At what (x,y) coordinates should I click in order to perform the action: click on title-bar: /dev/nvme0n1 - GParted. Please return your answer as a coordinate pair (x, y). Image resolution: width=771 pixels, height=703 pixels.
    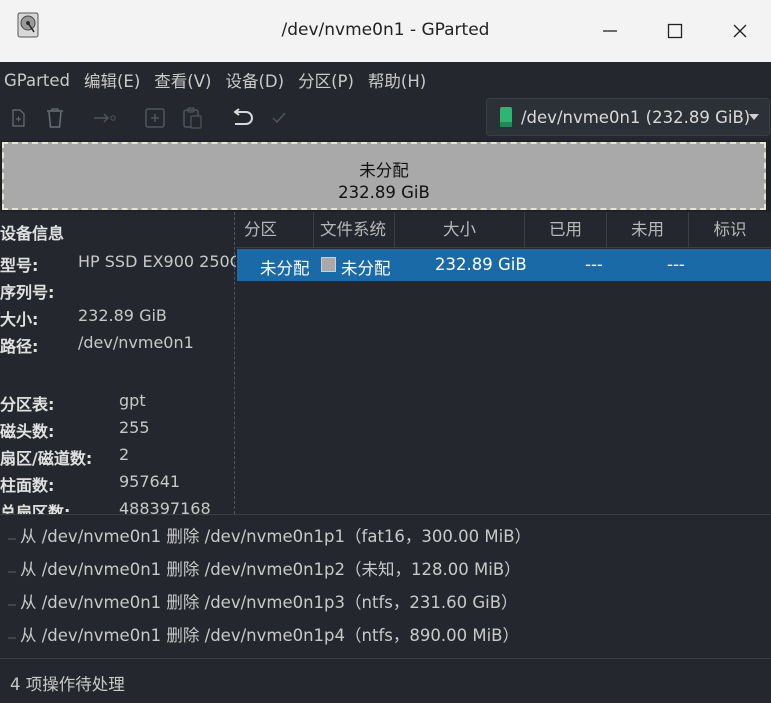
    Looking at the image, I should click on (385, 31).